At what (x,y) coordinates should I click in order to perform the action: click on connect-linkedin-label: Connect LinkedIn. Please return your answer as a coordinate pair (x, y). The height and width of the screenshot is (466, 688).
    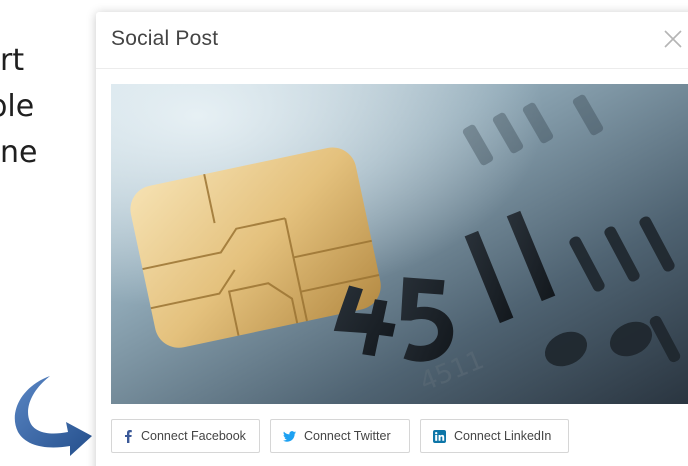
    Looking at the image, I should click on (503, 436).